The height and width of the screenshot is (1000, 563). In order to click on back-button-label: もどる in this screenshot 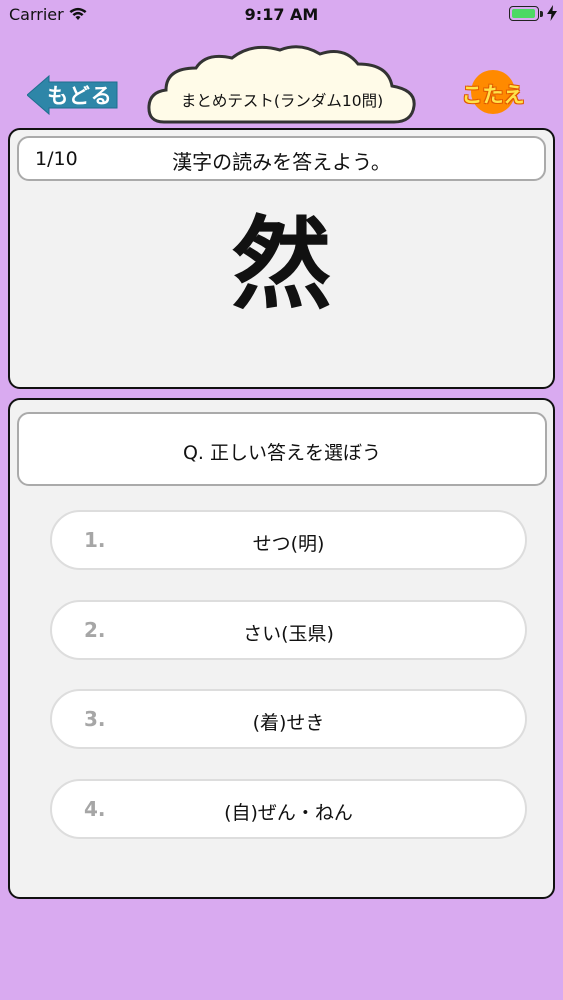, I will do `click(80, 96)`.